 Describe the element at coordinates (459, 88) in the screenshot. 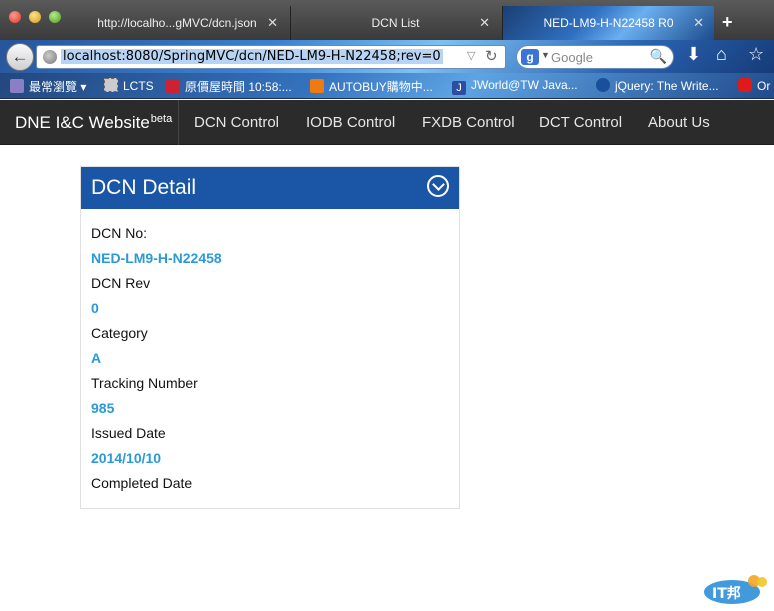

I see `j-icon: J` at that location.